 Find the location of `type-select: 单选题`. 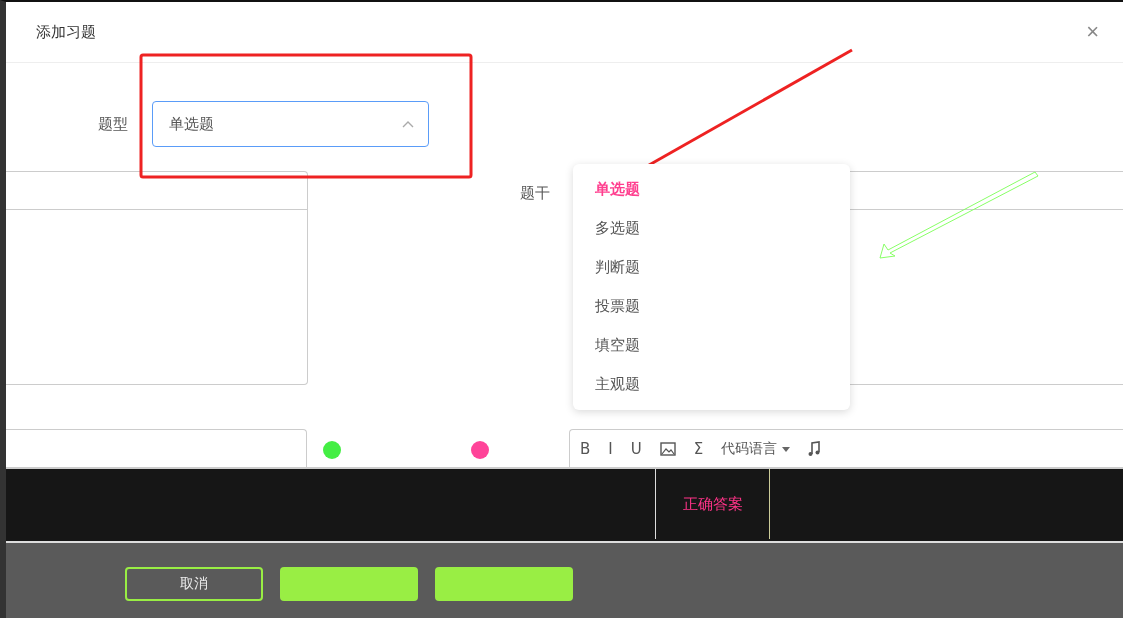

type-select: 单选题 is located at coordinates (290, 124).